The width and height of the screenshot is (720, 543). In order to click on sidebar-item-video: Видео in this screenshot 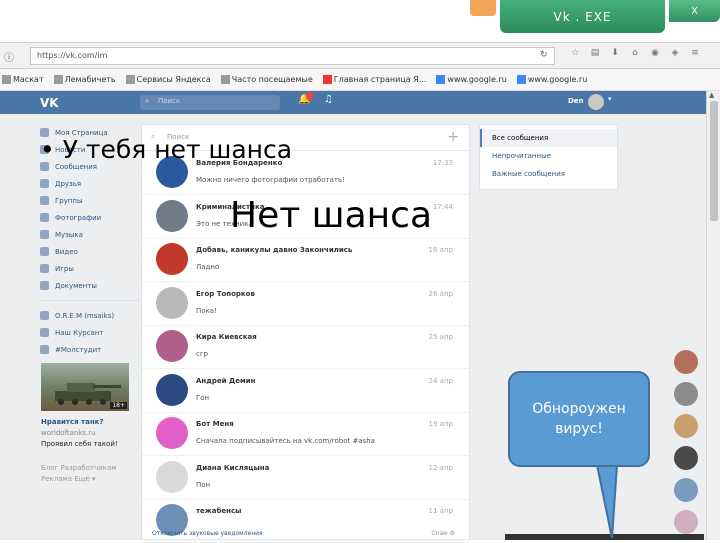, I will do `click(90, 251)`.